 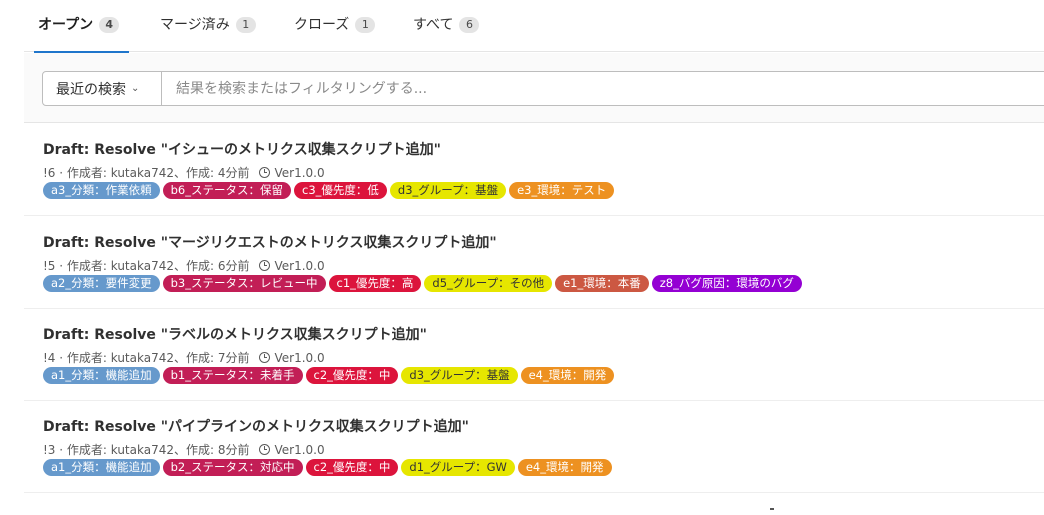 I want to click on label-badge: e3_環境：テスト, so click(x=562, y=190).